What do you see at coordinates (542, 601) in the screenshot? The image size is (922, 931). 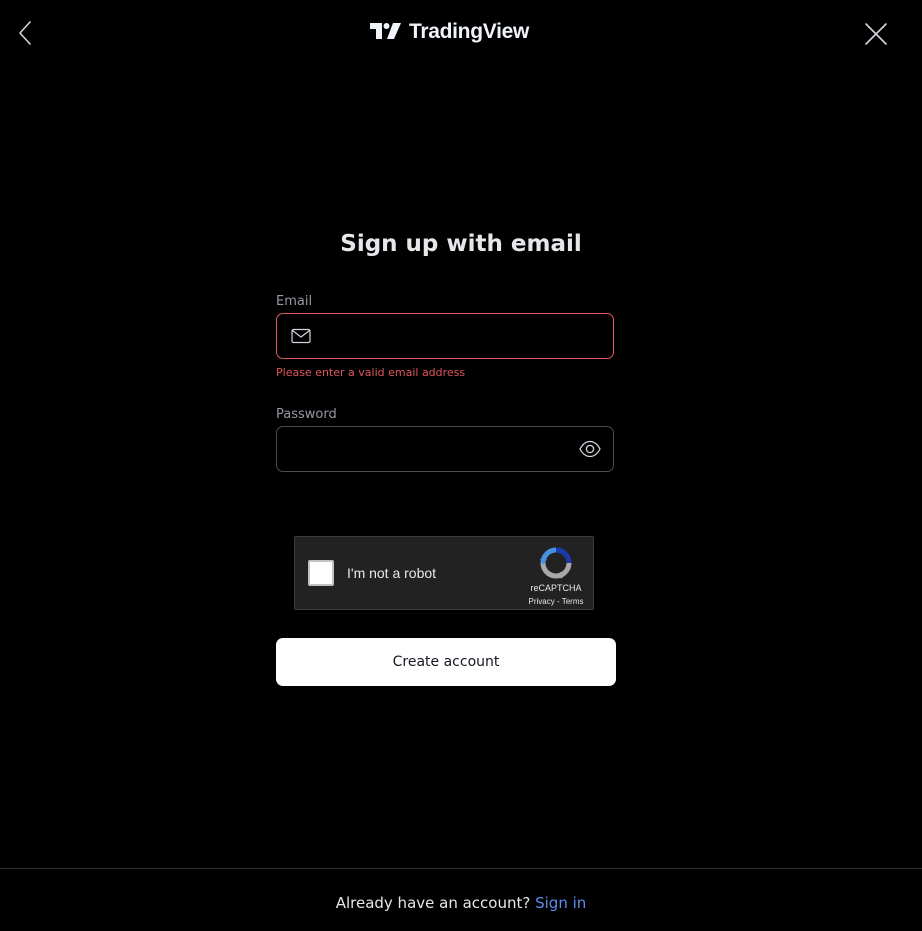 I see `recaptcha-privacy-link: Privacy` at bounding box center [542, 601].